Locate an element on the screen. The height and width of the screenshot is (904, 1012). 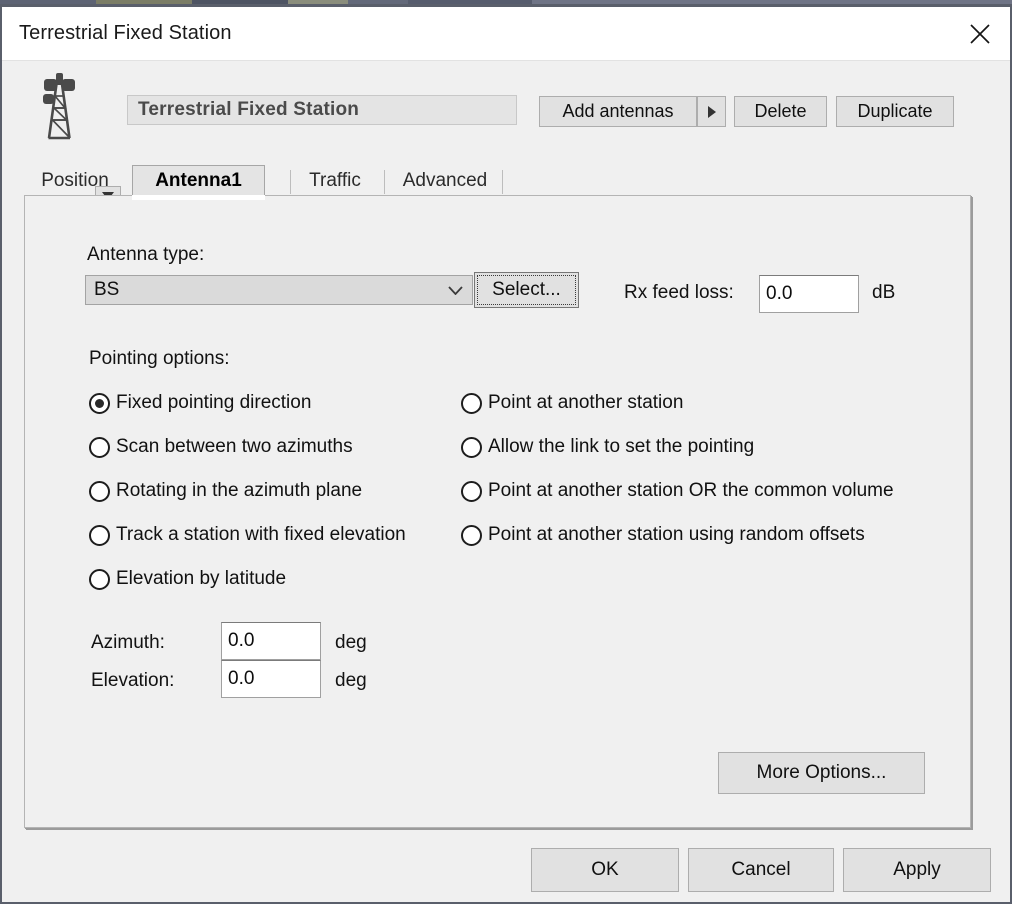
tab-advanced-label: Advanced is located at coordinates (445, 180).